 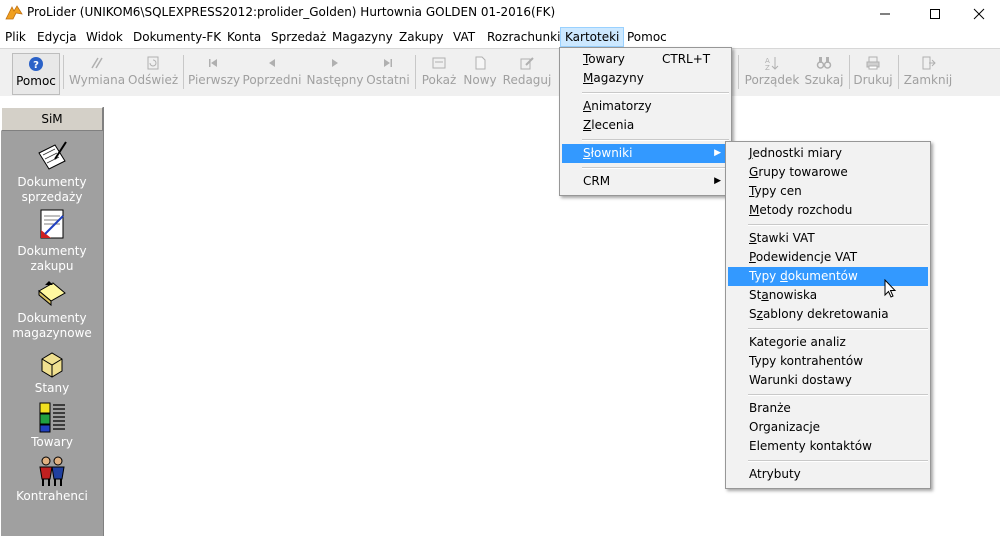 What do you see at coordinates (52, 189) in the screenshot?
I see `sidebar-item-label: Dokumenty sprzedaży` at bounding box center [52, 189].